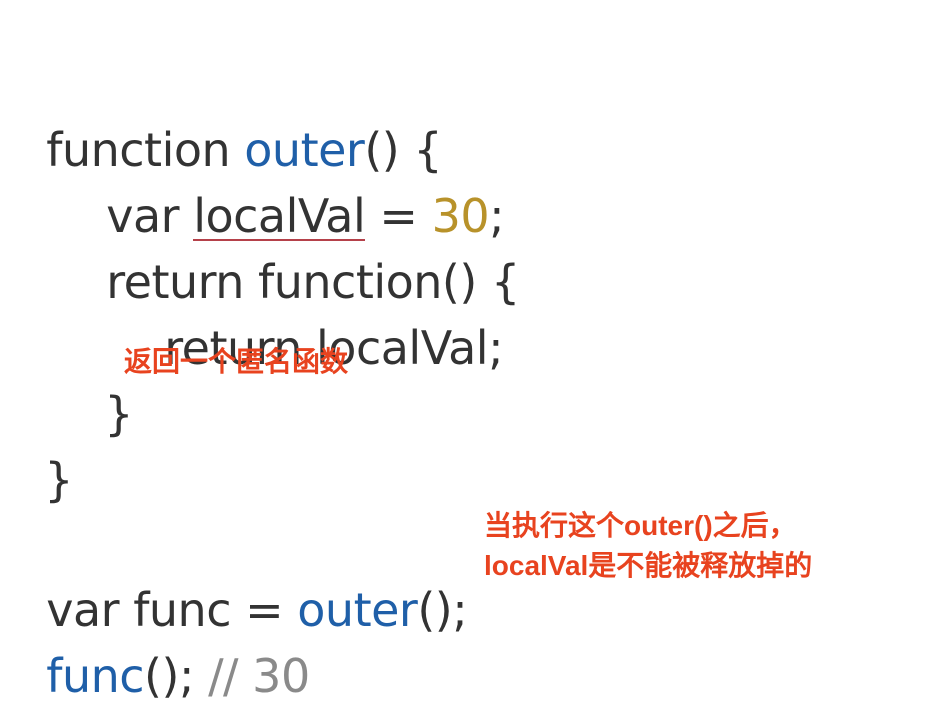 The height and width of the screenshot is (704, 944). I want to click on code-line-8: func(); // 30, so click(164, 648).